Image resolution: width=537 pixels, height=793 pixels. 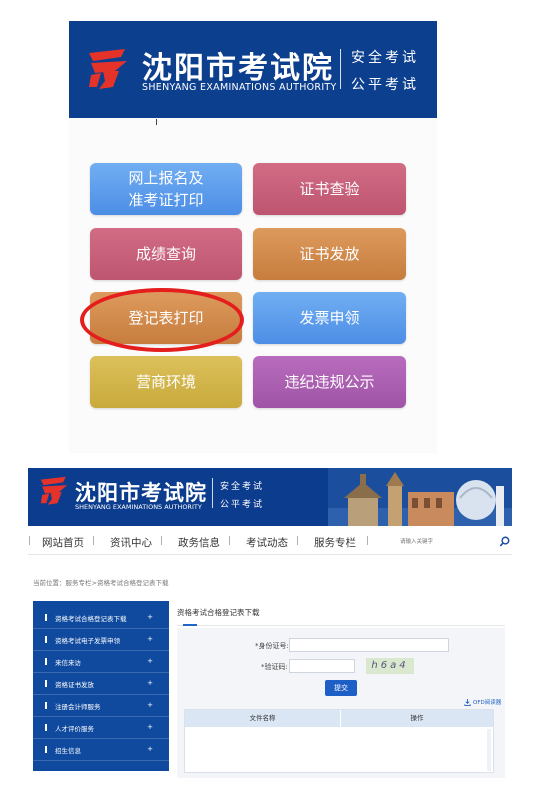 What do you see at coordinates (74, 684) in the screenshot?
I see `sidebar-item-label: 资格证书发放` at bounding box center [74, 684].